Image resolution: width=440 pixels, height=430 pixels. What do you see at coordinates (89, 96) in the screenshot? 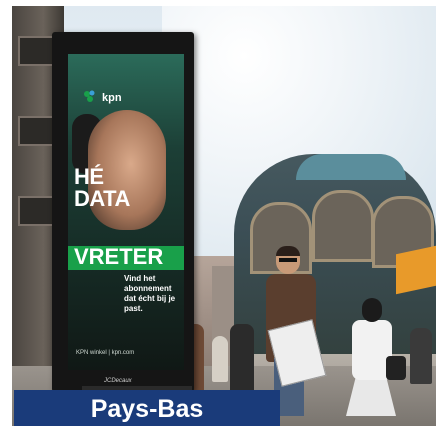
I see `kpn-logo-icon` at bounding box center [89, 96].